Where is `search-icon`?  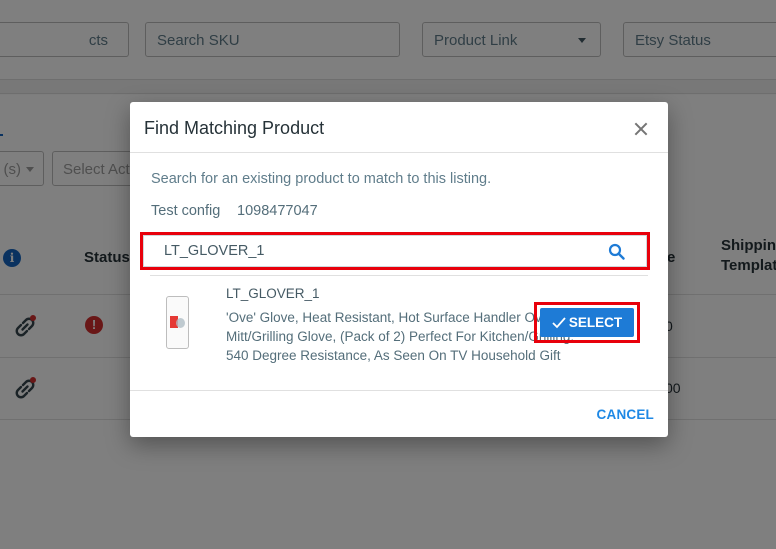
search-icon is located at coordinates (616, 251).